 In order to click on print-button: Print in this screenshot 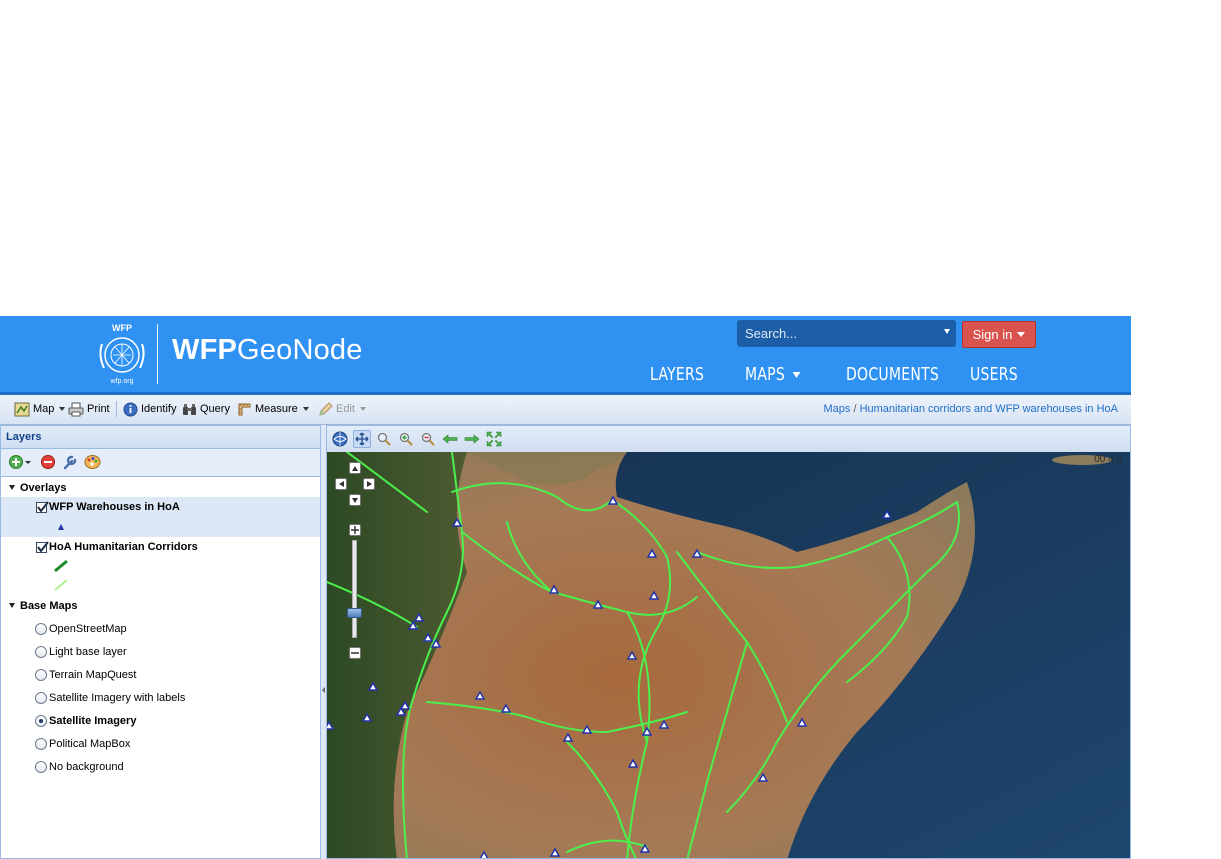, I will do `click(89, 409)`.